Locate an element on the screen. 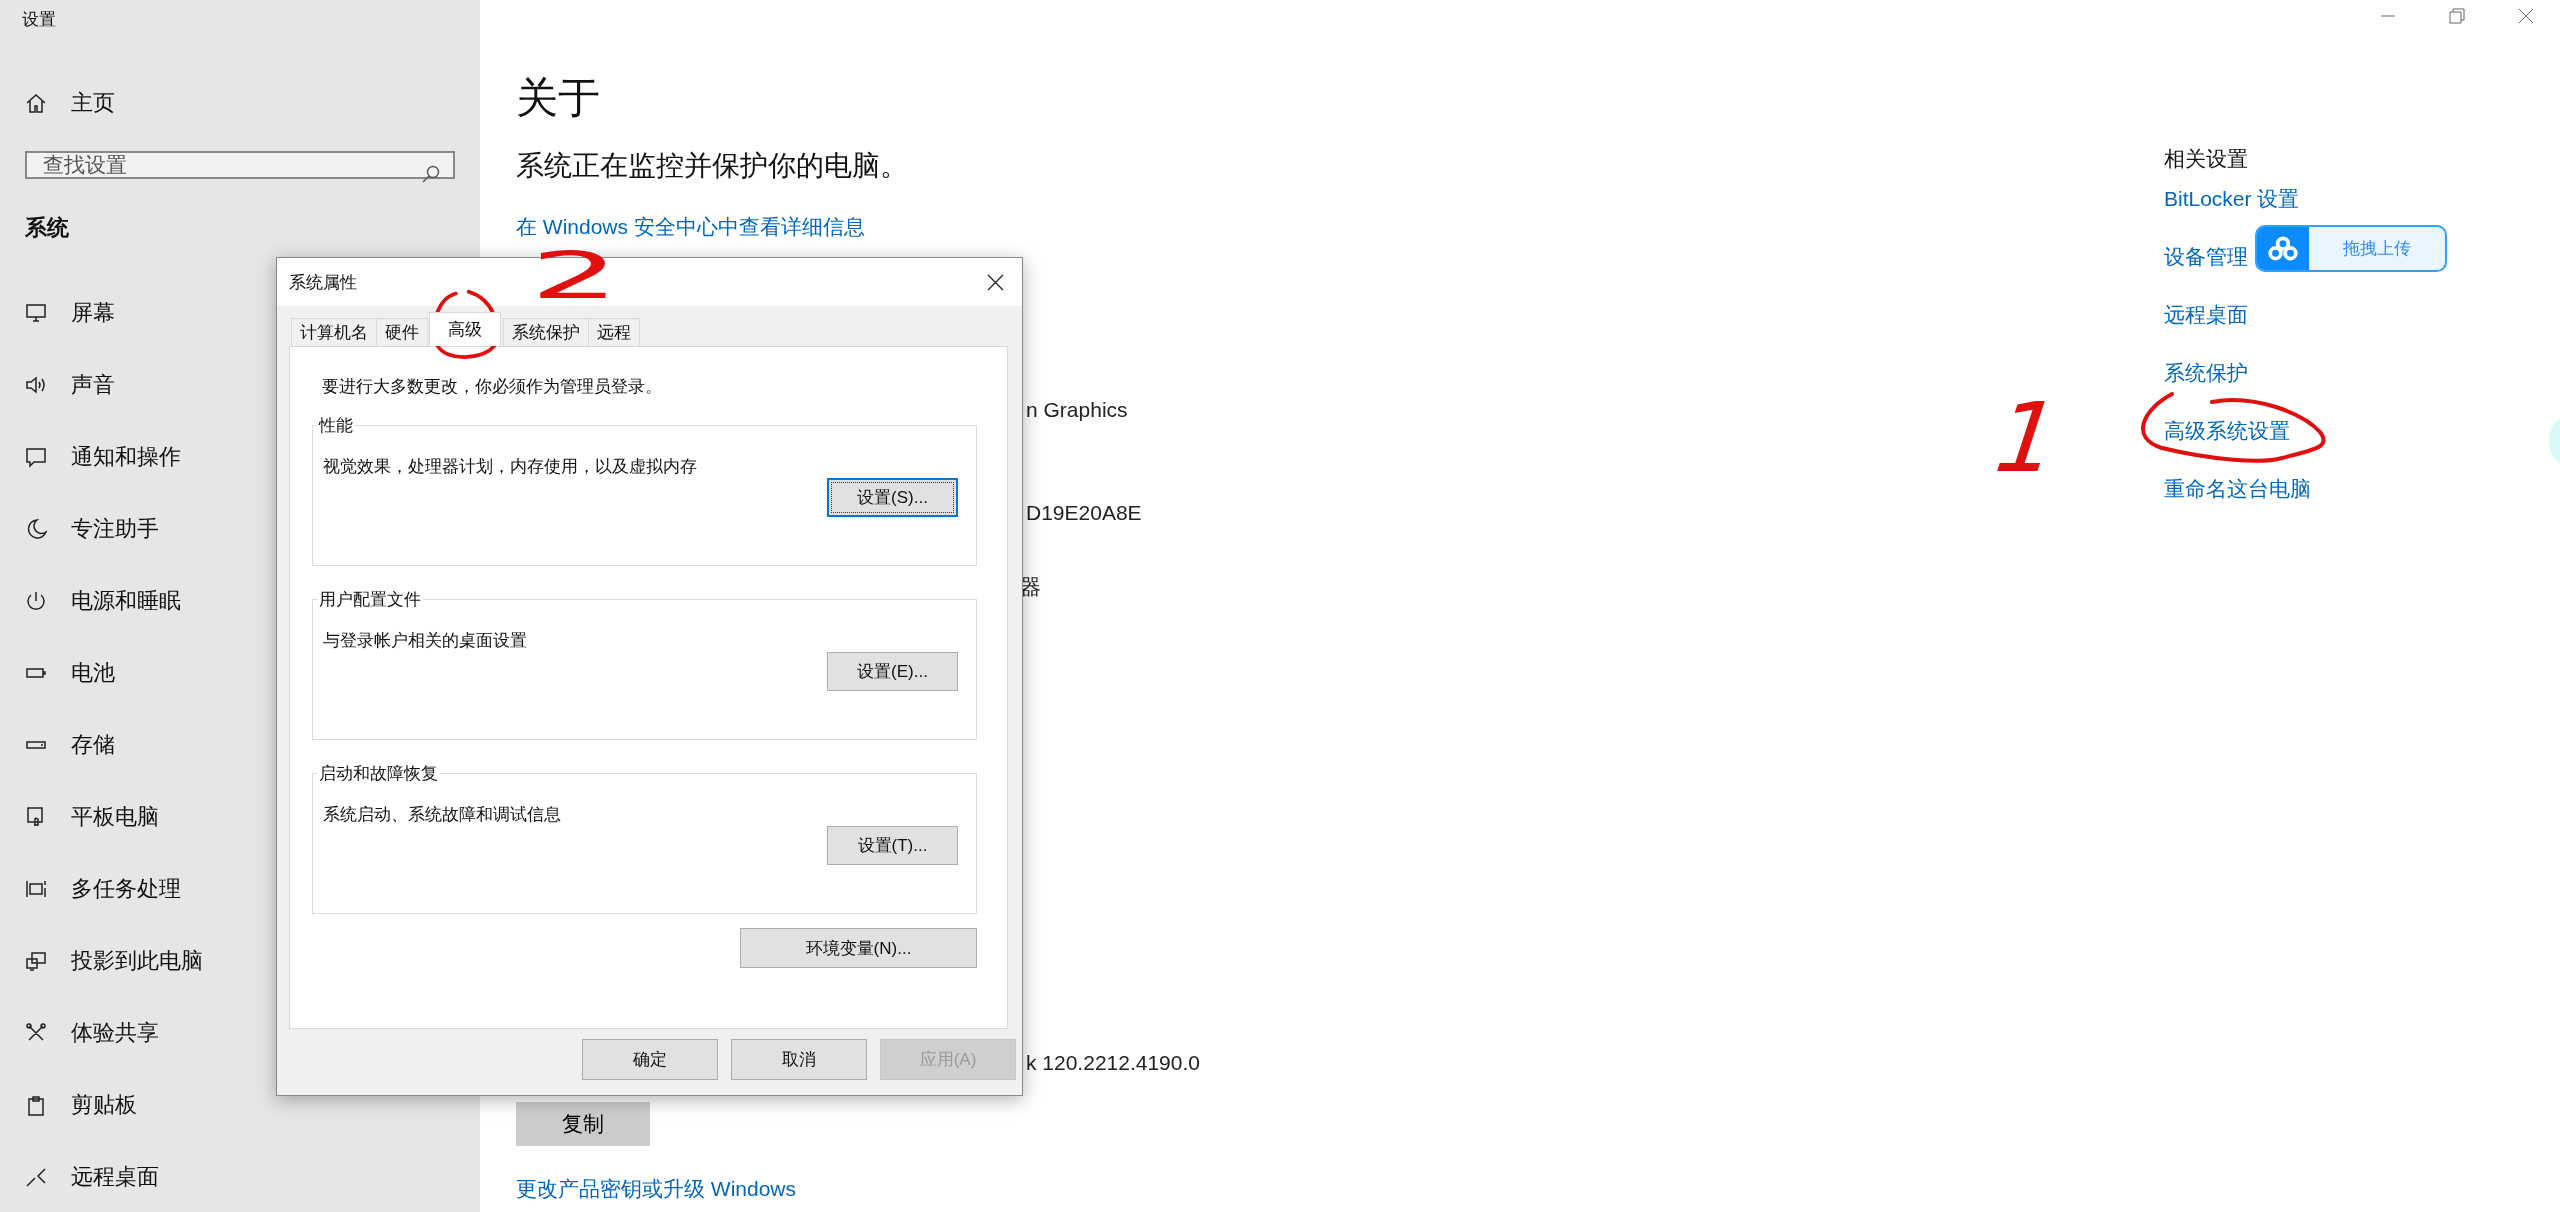  restore-icon is located at coordinates (2457, 16).